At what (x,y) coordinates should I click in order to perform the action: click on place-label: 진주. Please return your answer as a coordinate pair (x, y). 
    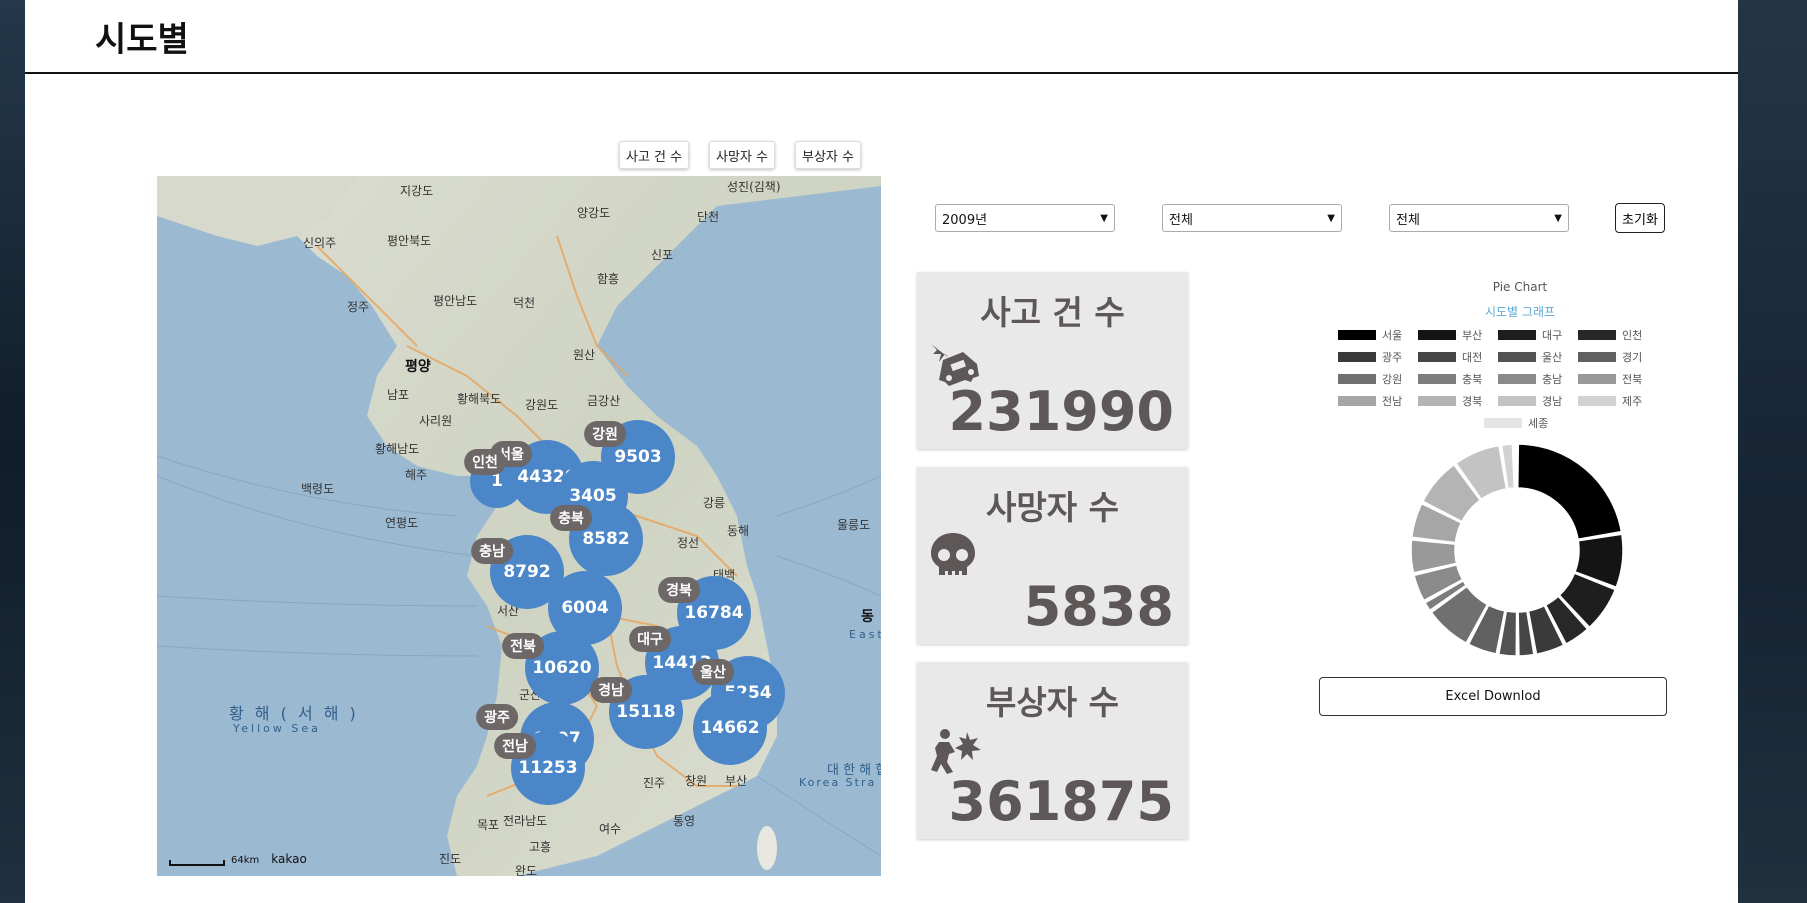
    Looking at the image, I should click on (654, 783).